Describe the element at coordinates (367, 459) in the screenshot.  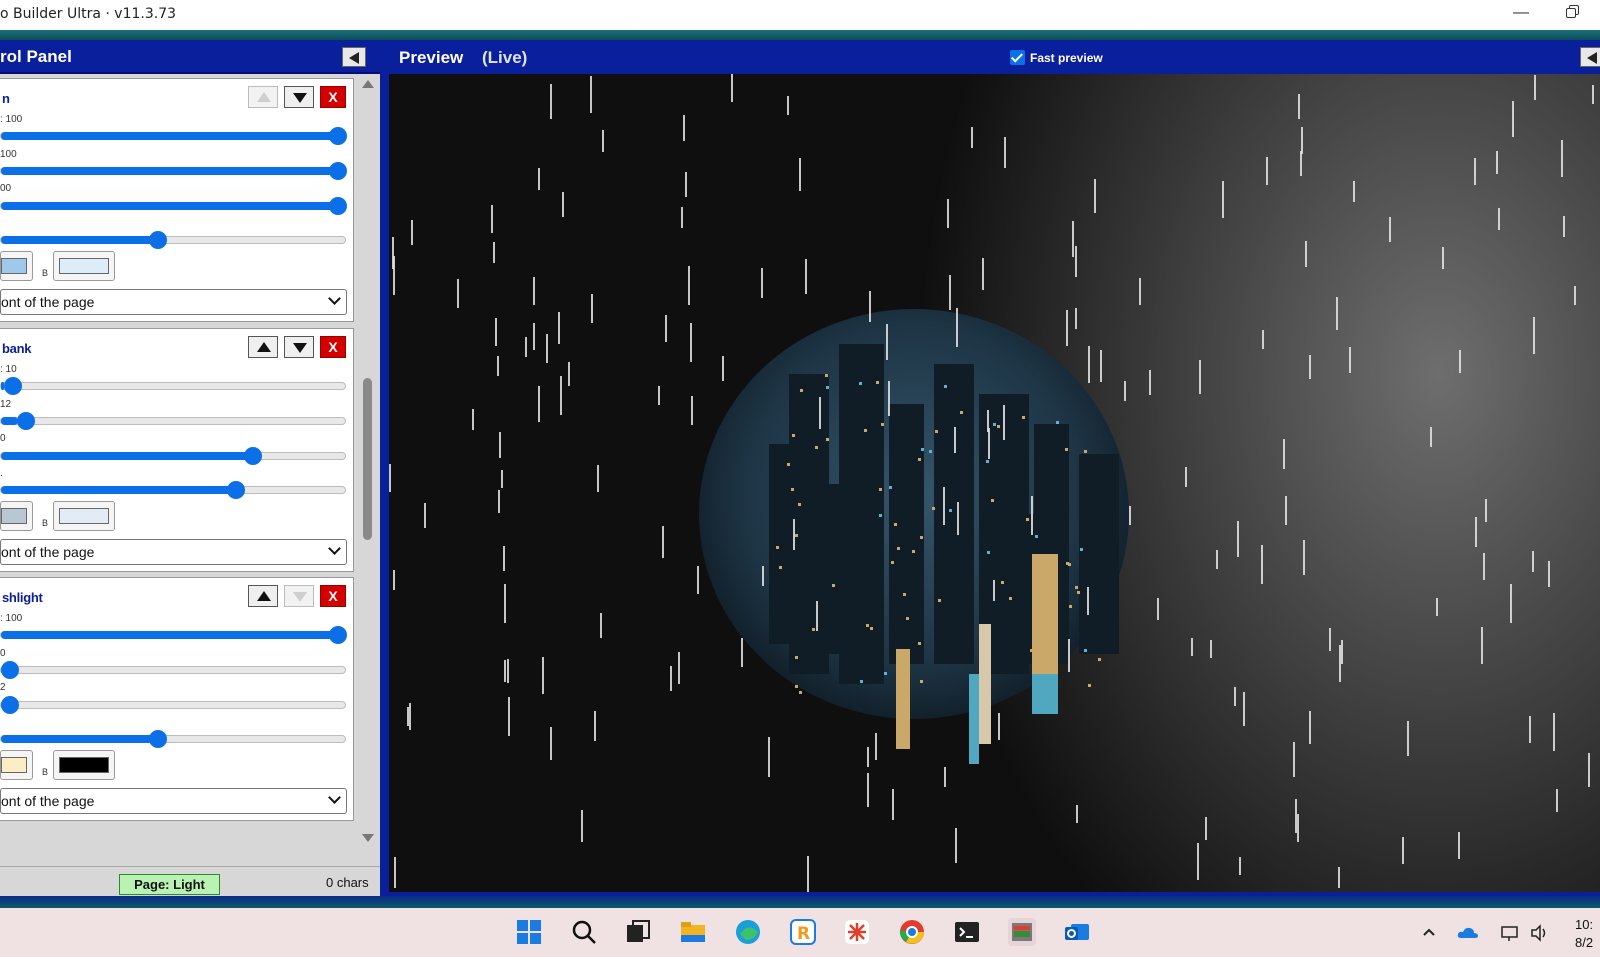
I see `scrollbar-thumb` at that location.